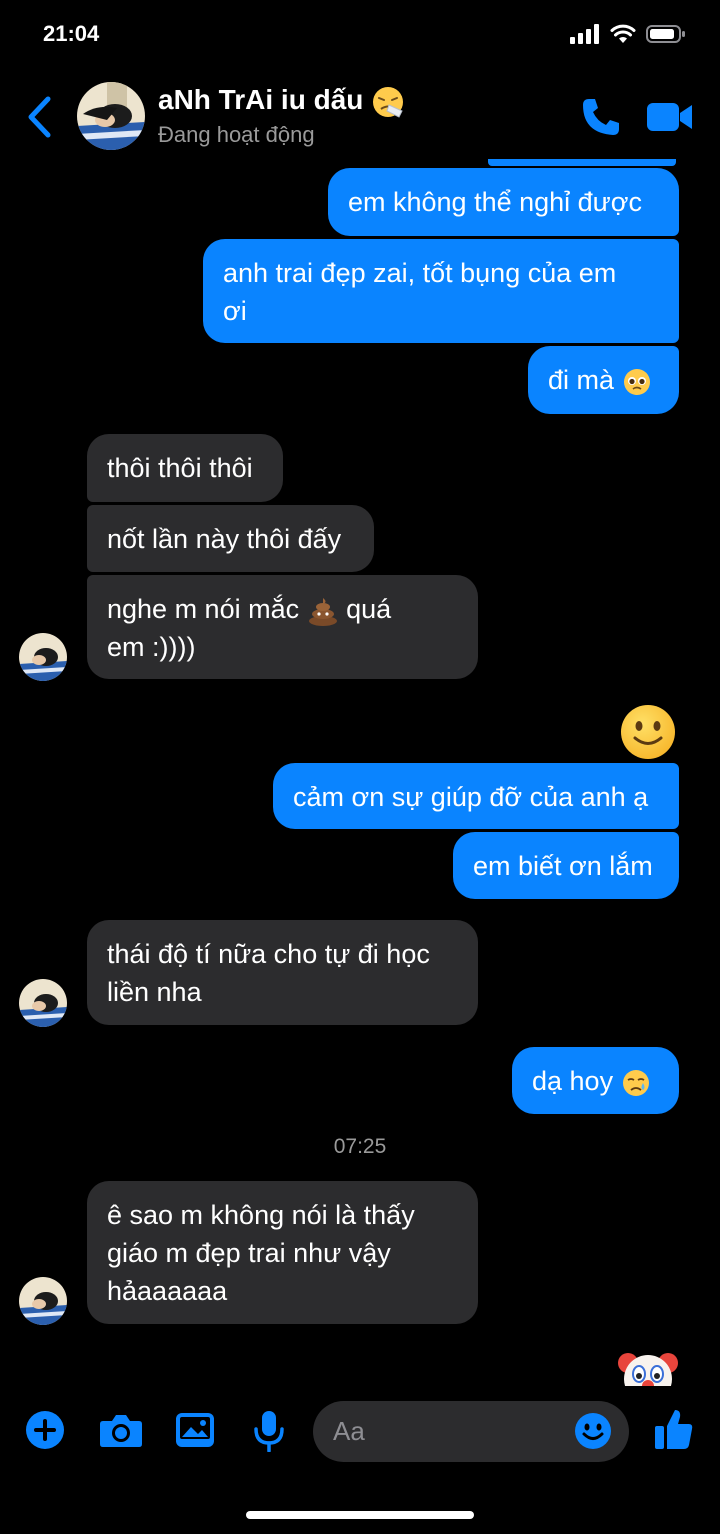  What do you see at coordinates (595, 1080) in the screenshot?
I see `message-sent: dạ hoy` at bounding box center [595, 1080].